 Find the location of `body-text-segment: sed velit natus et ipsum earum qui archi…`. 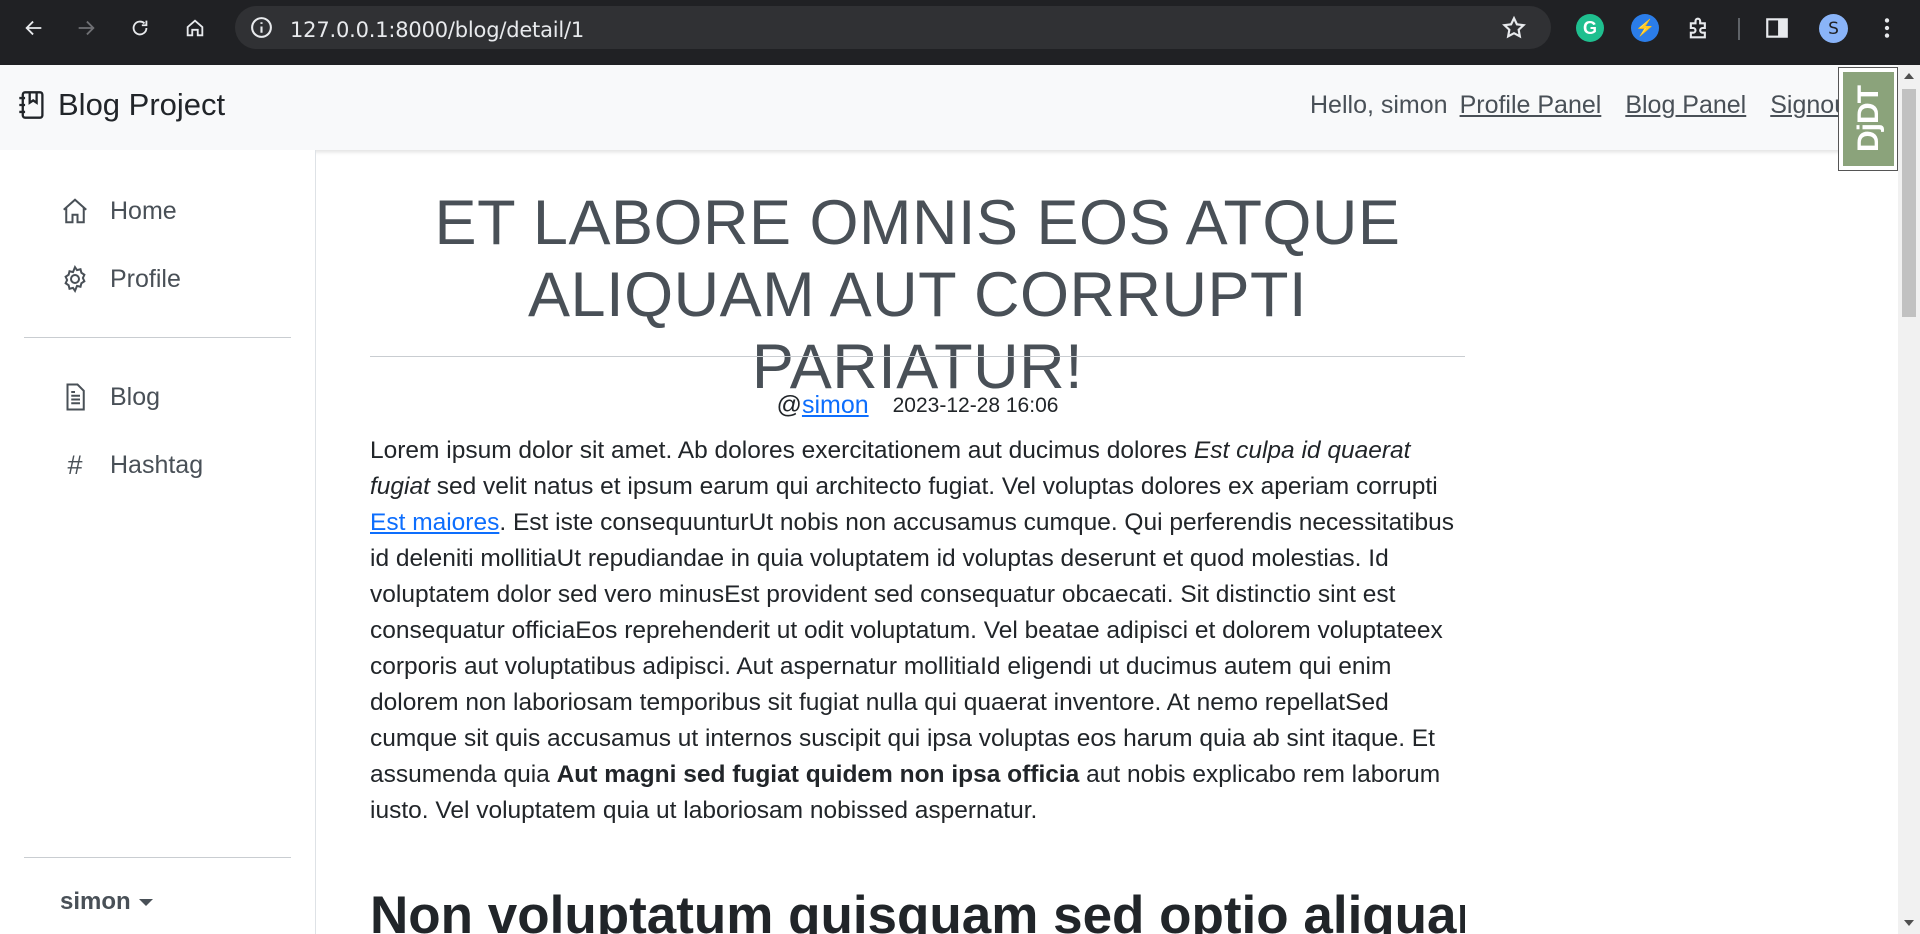

body-text-segment: sed velit natus et ipsum earum qui archi… is located at coordinates (933, 486).